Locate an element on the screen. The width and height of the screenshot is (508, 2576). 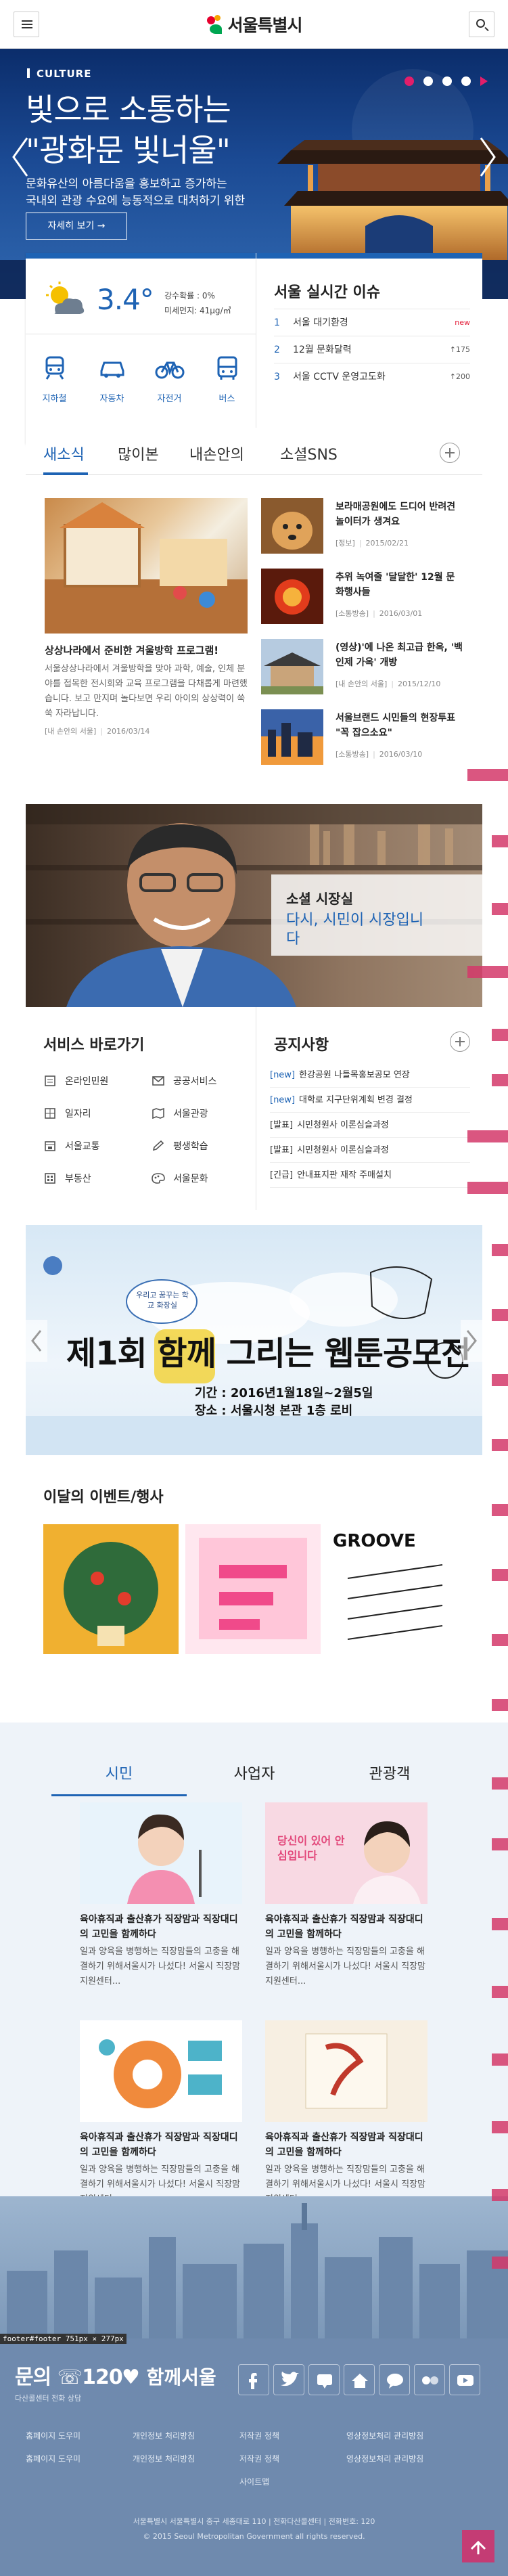
traffic-menu: 지하철 자동차 자전거 버스 is located at coordinates (141, 390).